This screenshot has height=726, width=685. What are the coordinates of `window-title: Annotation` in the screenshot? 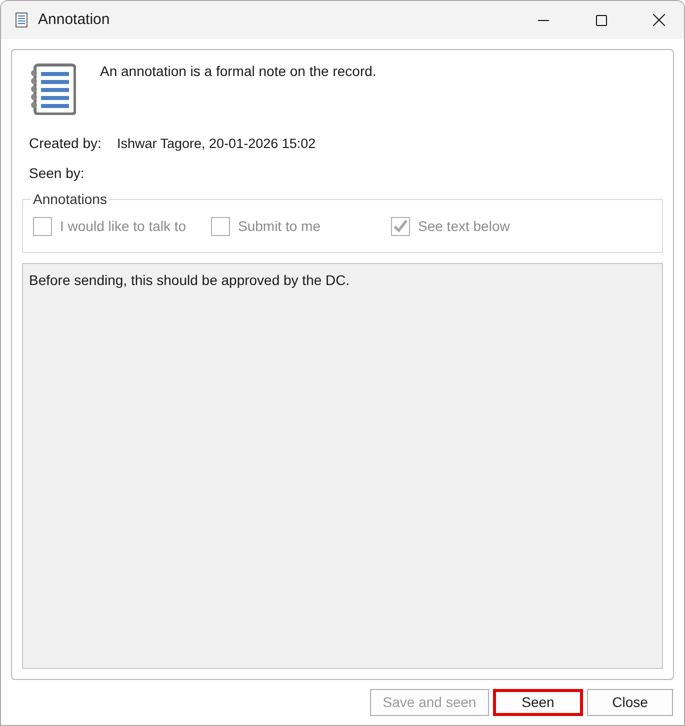 It's located at (74, 20).